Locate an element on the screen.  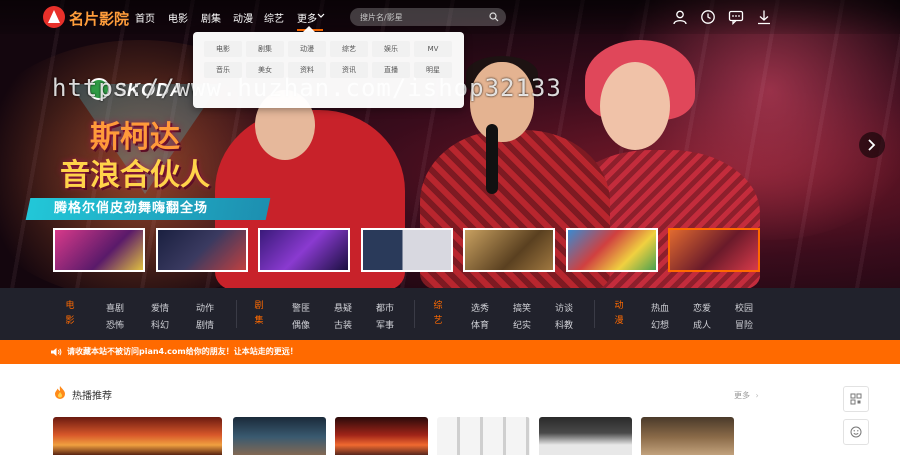
search-box is located at coordinates (428, 17).